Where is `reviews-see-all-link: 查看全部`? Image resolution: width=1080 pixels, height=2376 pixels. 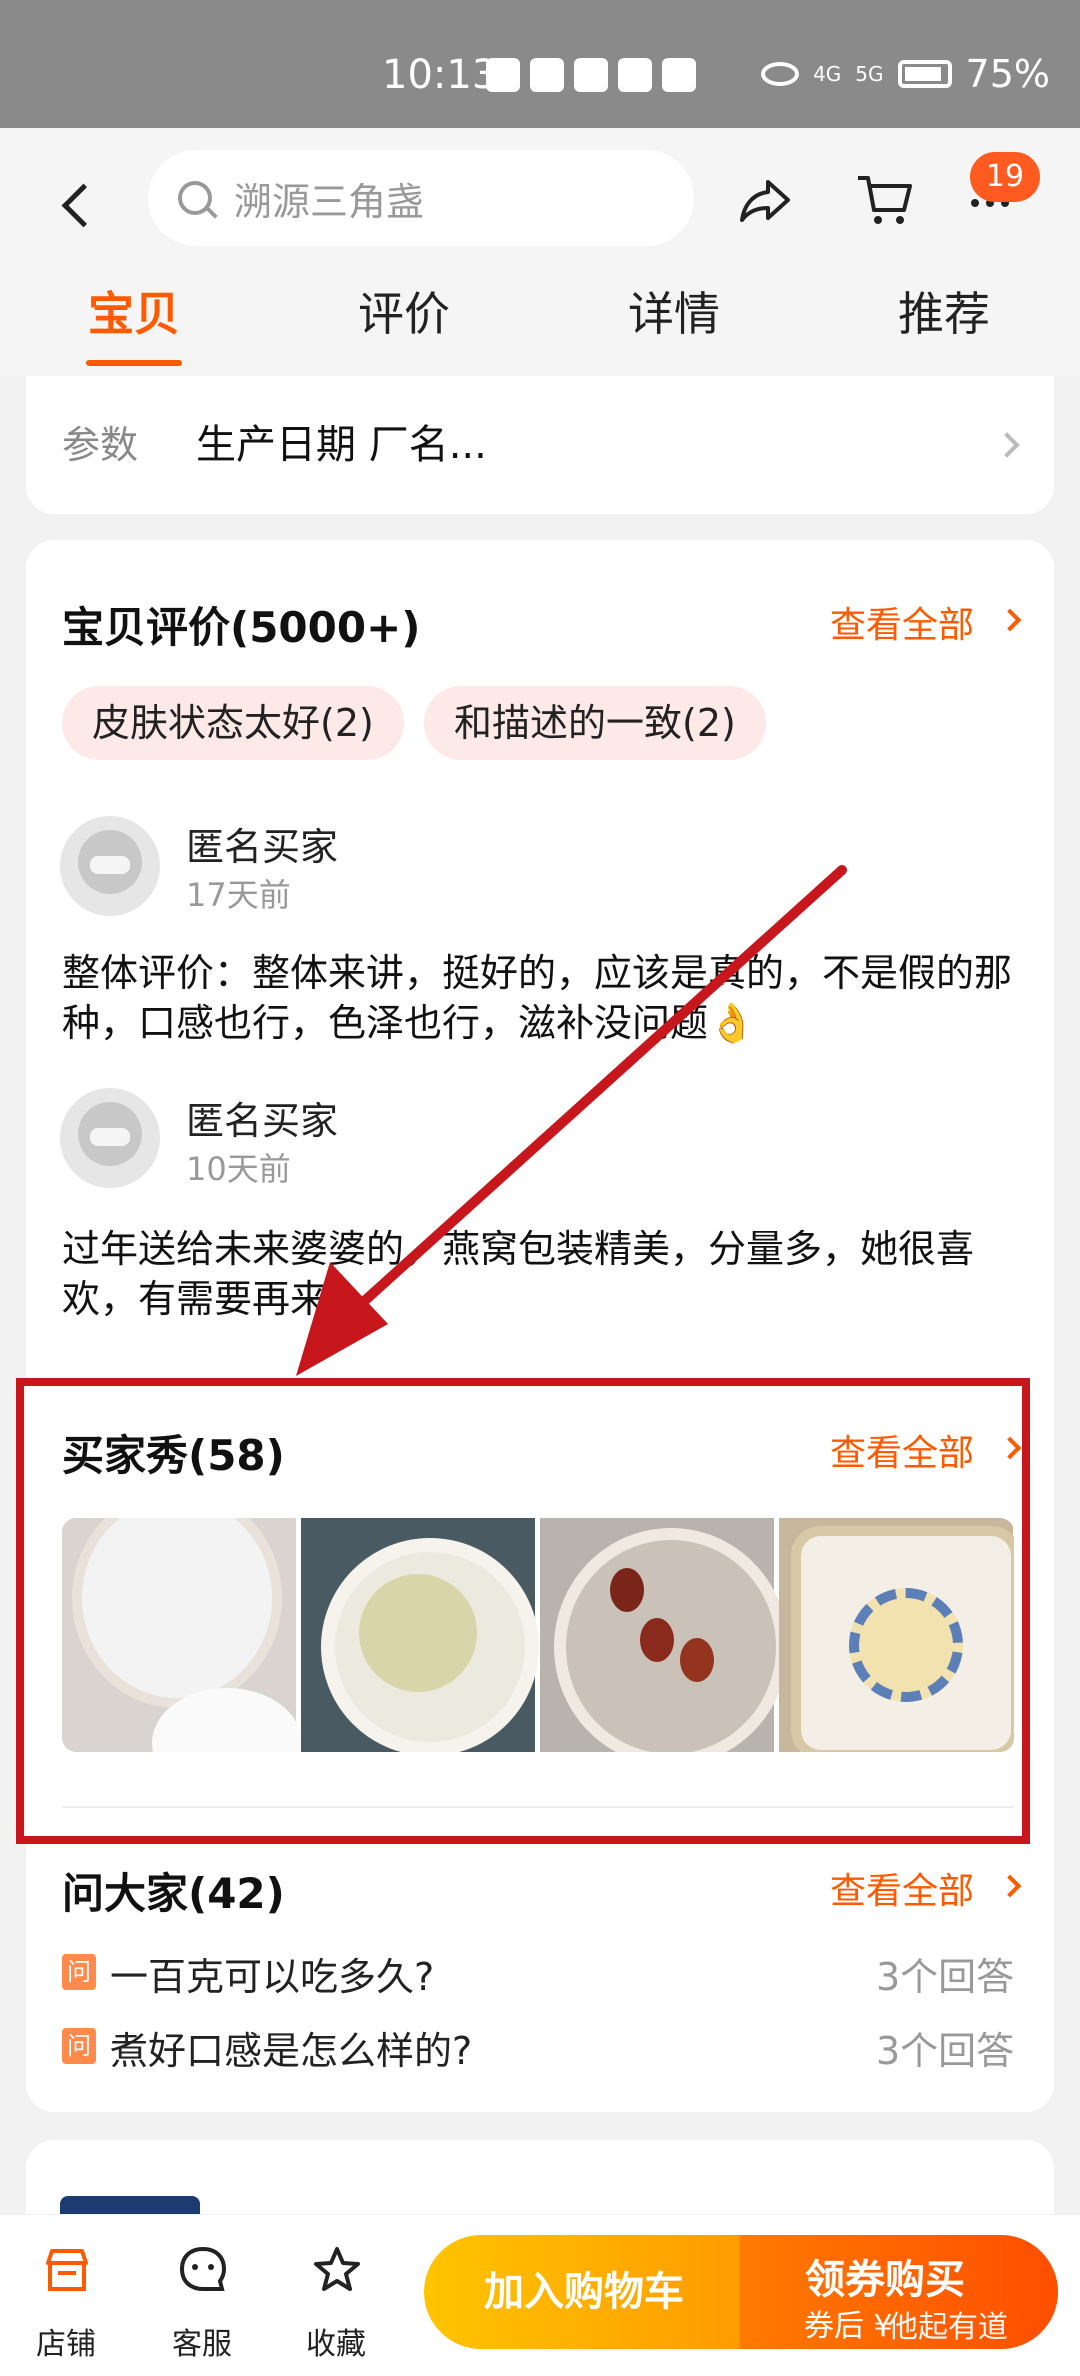
reviews-see-all-link: 查看全部 is located at coordinates (902, 622).